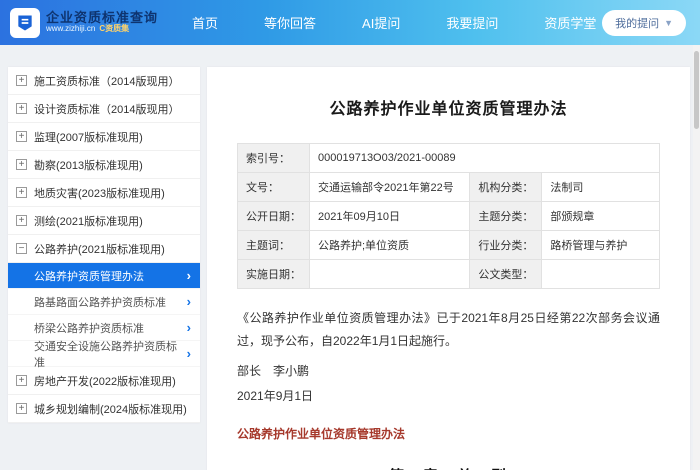 The height and width of the screenshot is (470, 700). I want to click on table-row: 主题词： 公路养护;单位资质 行业分类： 路桥管理与养护, so click(448, 245).